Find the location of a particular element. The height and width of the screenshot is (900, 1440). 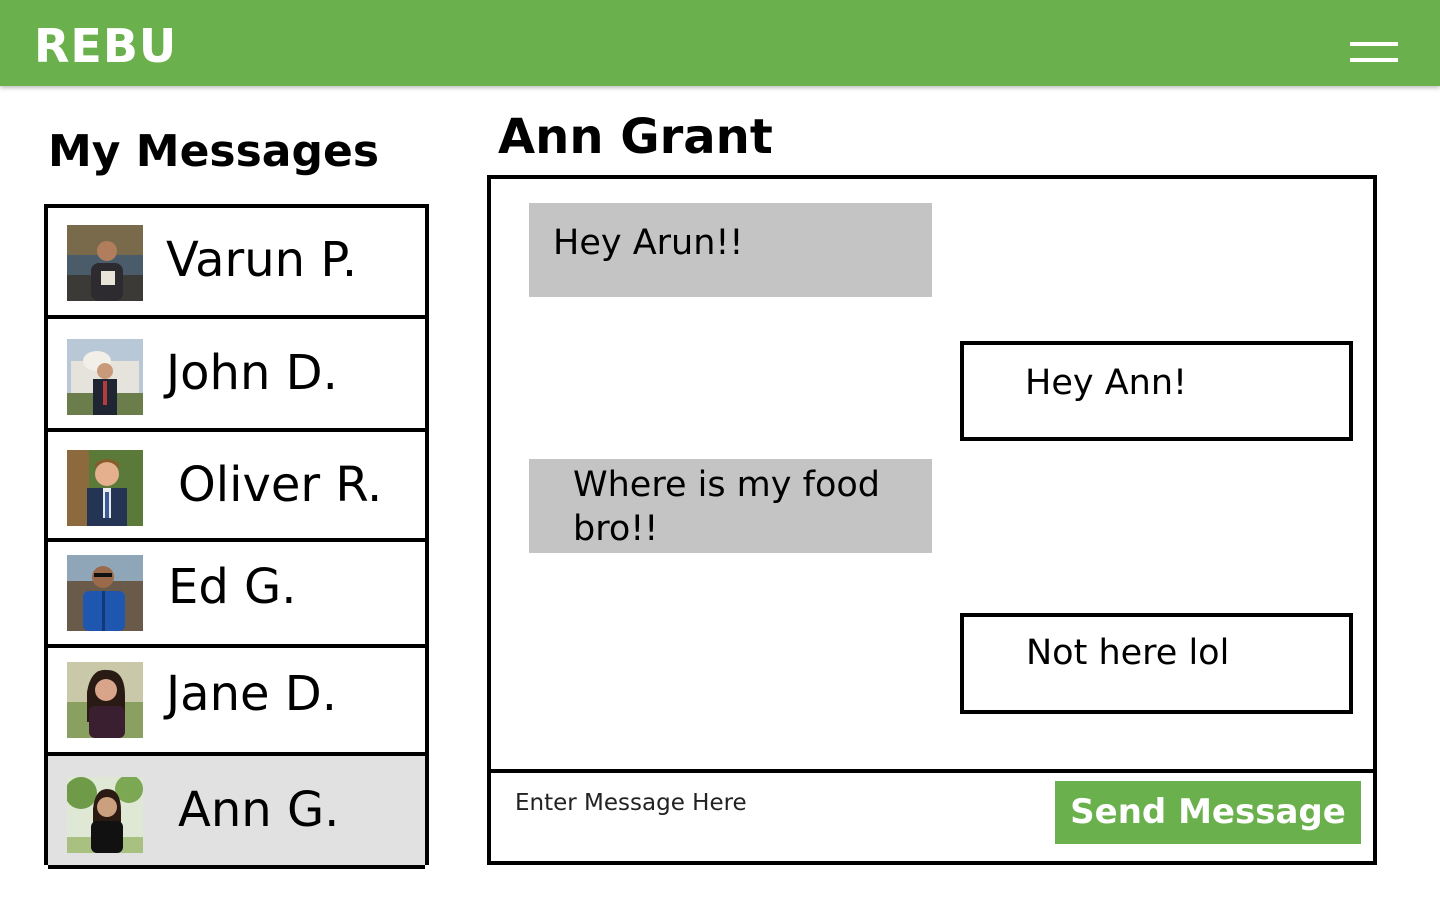

contact-item-jane: Jane D. is located at coordinates (236, 702).